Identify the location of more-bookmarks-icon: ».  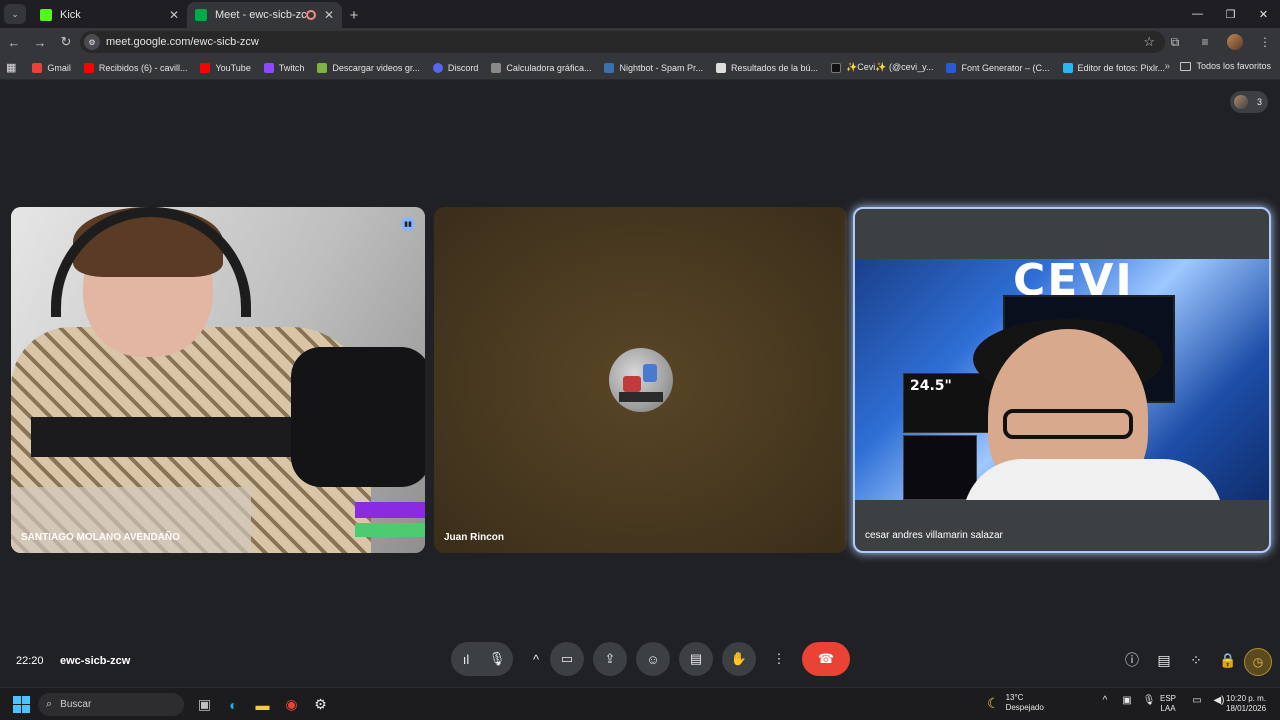
(1167, 66).